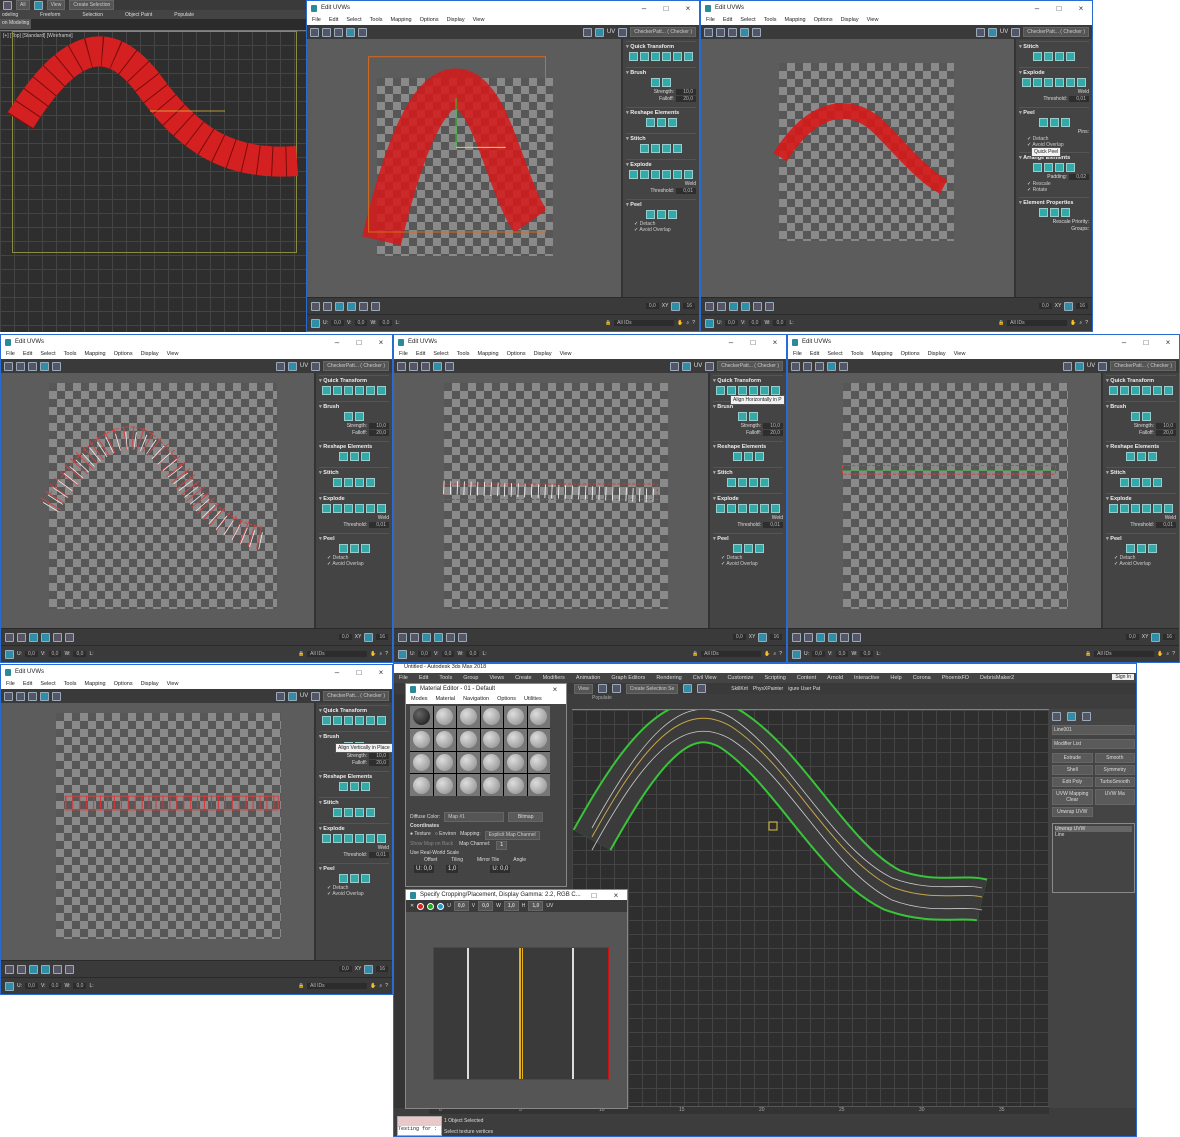 Image resolution: width=1180 pixels, height=1137 pixels. What do you see at coordinates (401, 20) in the screenshot?
I see `menu-mapping: Mapping` at bounding box center [401, 20].